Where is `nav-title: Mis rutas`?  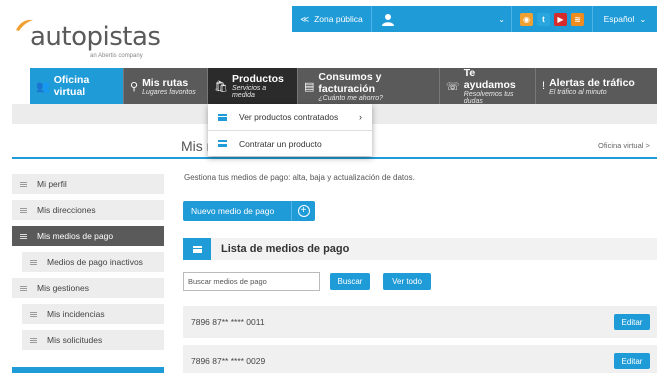 nav-title: Mis rutas is located at coordinates (165, 82).